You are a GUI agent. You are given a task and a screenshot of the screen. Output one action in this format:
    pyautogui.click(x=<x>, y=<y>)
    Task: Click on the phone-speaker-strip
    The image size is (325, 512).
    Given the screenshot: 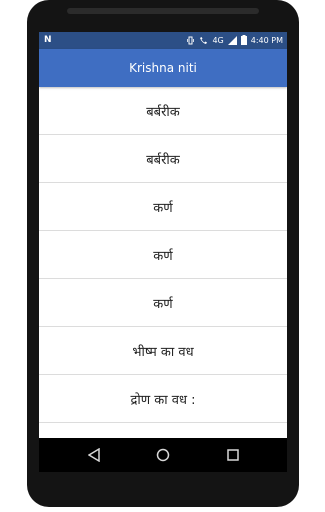 What is the action you would take?
    pyautogui.click(x=163, y=11)
    